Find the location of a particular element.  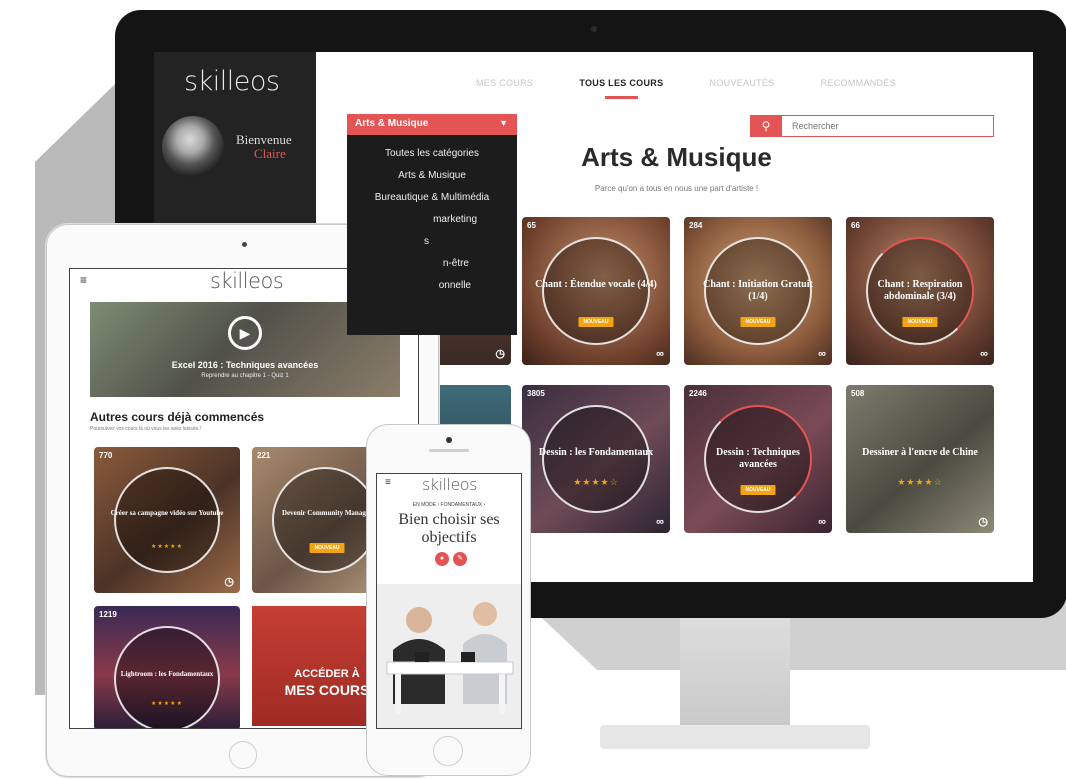

enrolled-count: 66 is located at coordinates (855, 225).